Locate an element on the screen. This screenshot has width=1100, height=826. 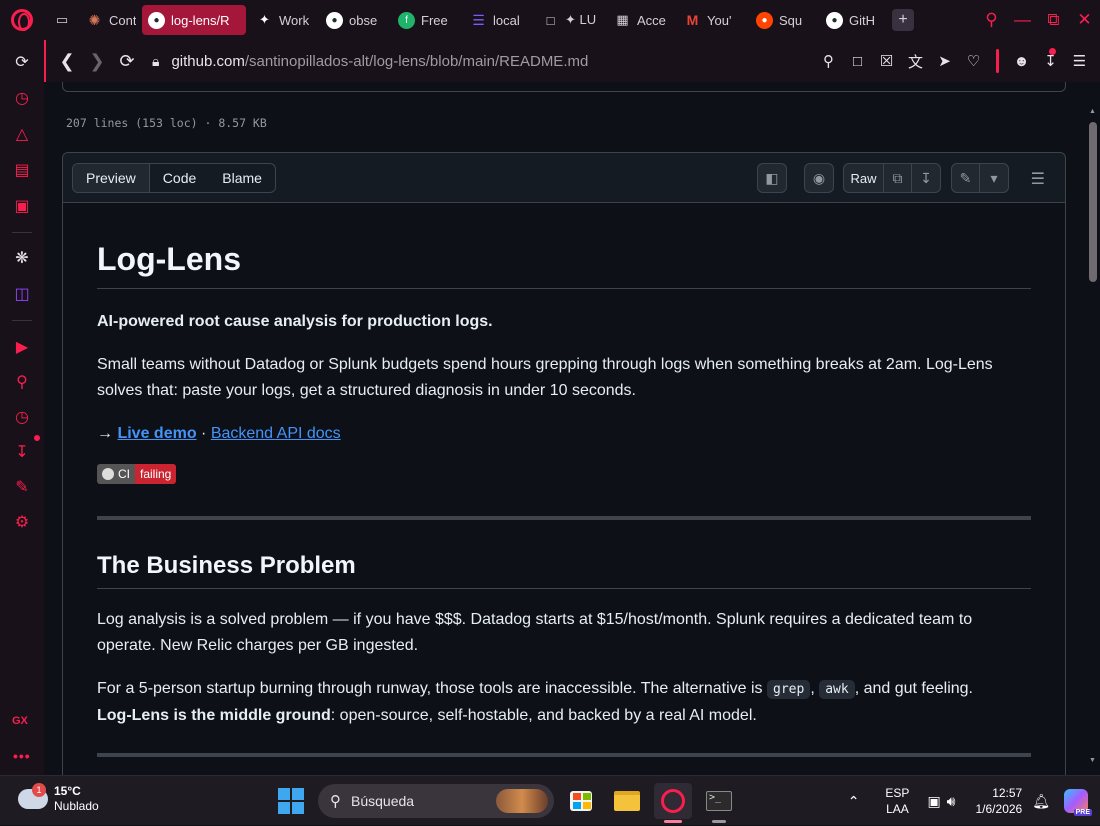
send-icon: ➤ is located at coordinates (944, 61).